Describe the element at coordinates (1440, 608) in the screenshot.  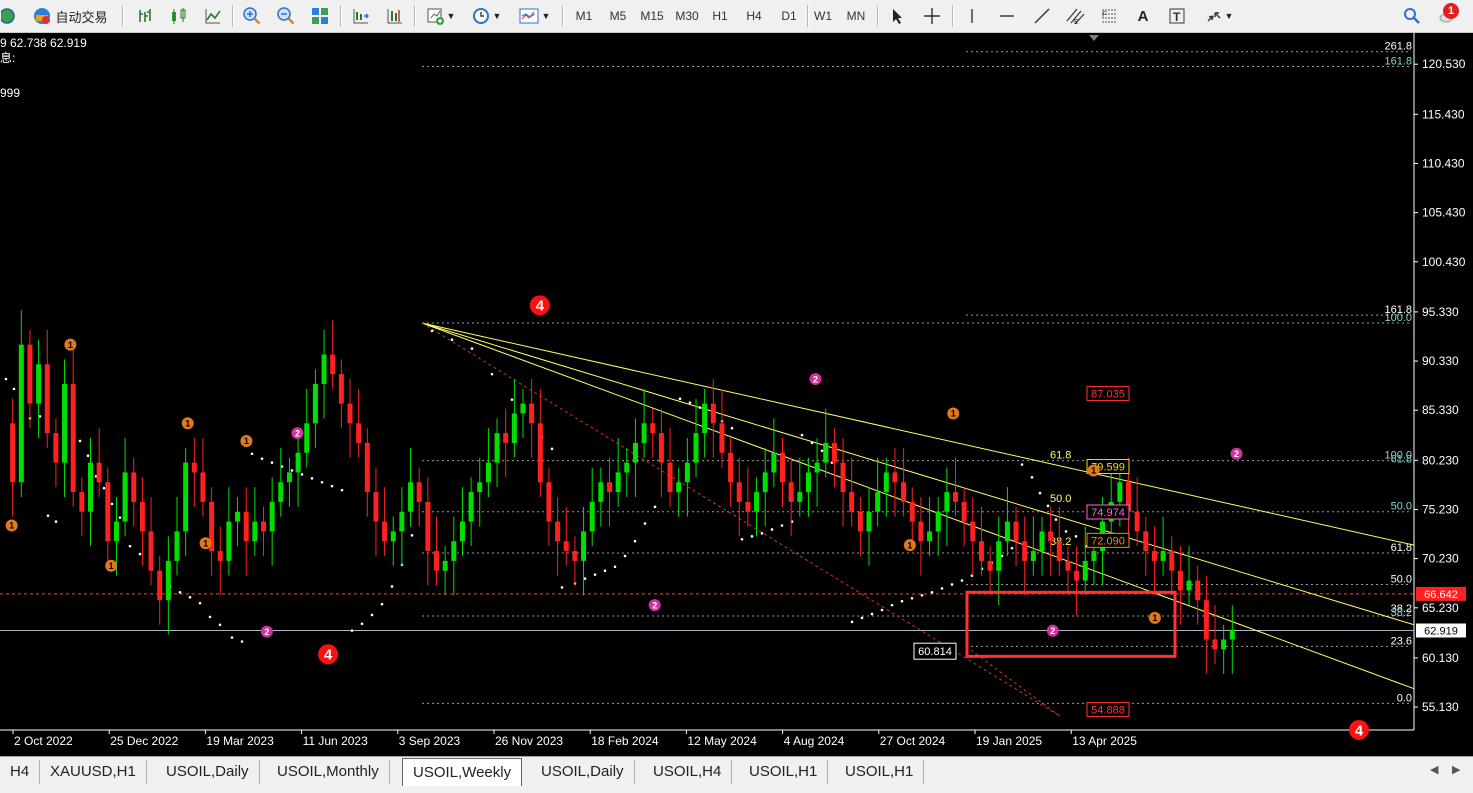
I see `price-tick-label: 65.230` at that location.